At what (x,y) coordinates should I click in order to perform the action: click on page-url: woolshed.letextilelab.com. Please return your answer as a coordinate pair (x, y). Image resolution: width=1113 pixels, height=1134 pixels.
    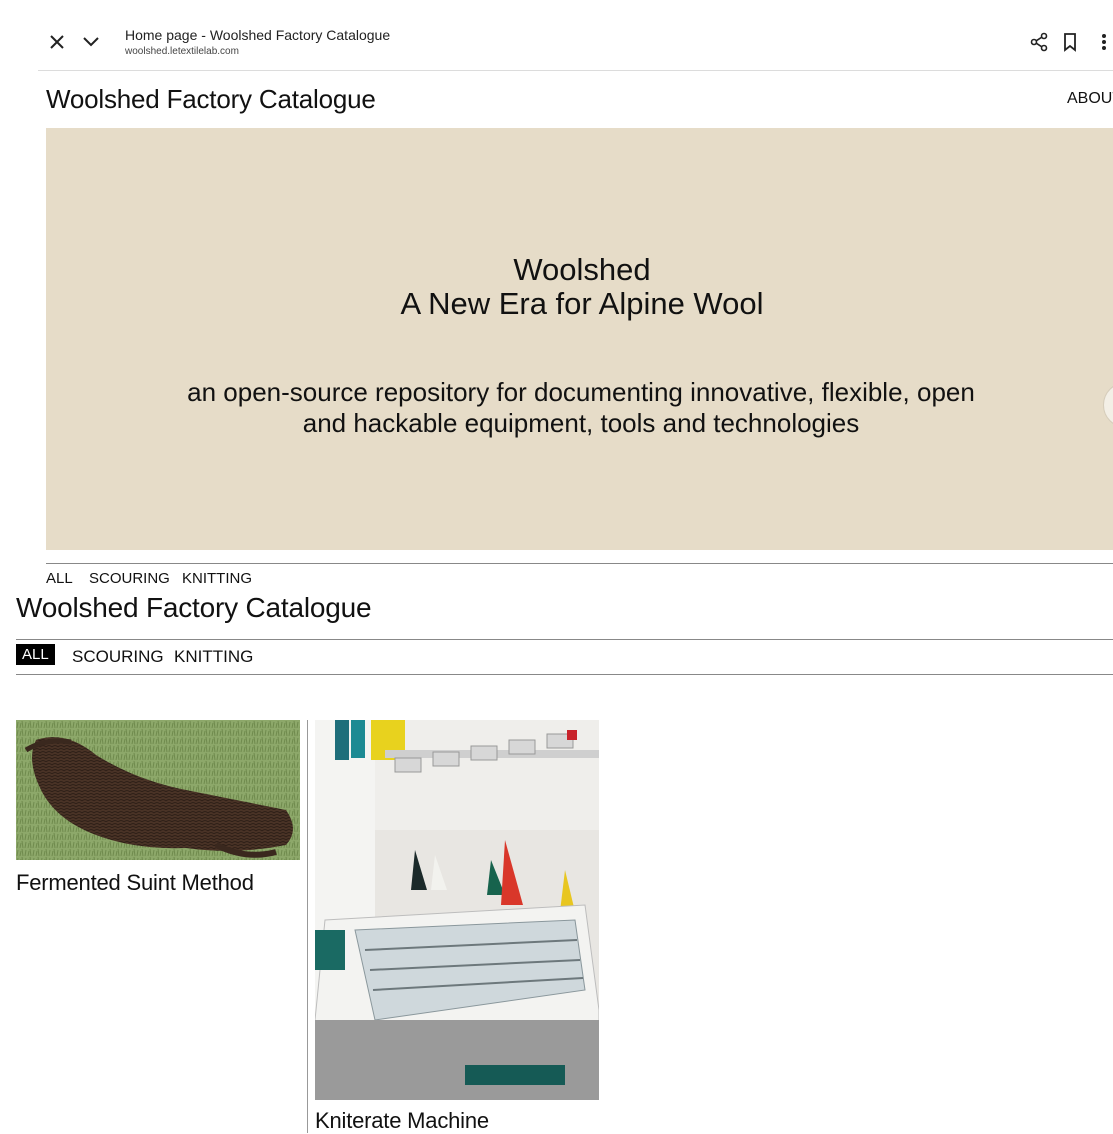
    Looking at the image, I should click on (182, 51).